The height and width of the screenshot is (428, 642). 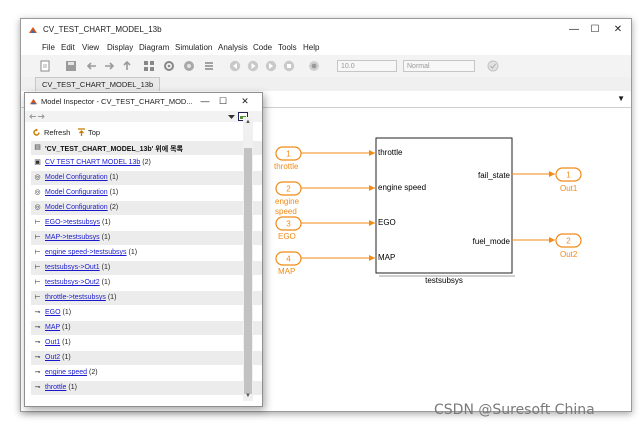 I want to click on list-item: ⊢ throttle->testsubsys (1), so click(x=146, y=298).